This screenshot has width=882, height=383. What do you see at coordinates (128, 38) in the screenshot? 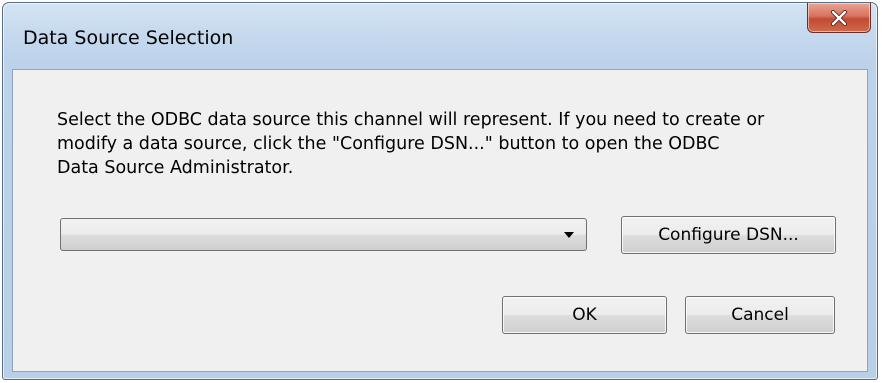
I see `window-title: Data Source Selection` at bounding box center [128, 38].